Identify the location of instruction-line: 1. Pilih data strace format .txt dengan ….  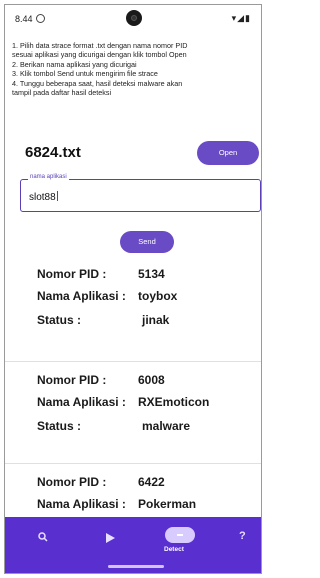
(100, 45).